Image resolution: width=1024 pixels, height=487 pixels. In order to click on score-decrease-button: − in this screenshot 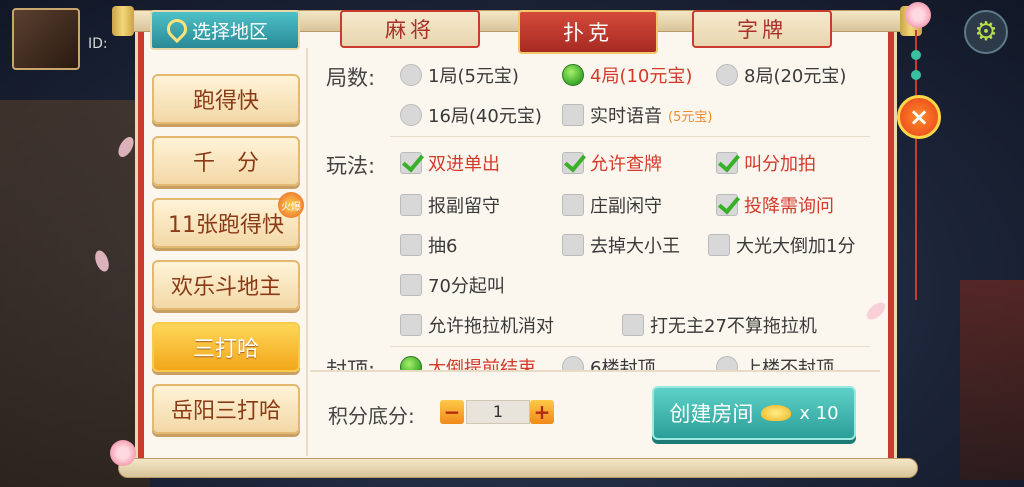, I will do `click(452, 412)`.